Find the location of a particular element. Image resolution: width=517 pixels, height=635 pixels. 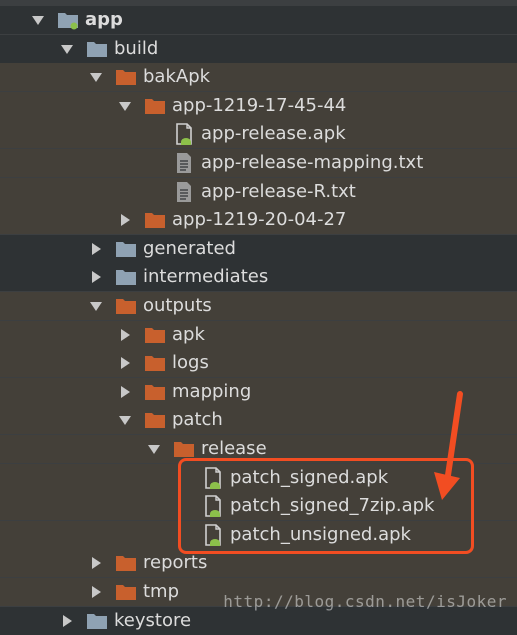

tree-item-label: mapping is located at coordinates (212, 391).